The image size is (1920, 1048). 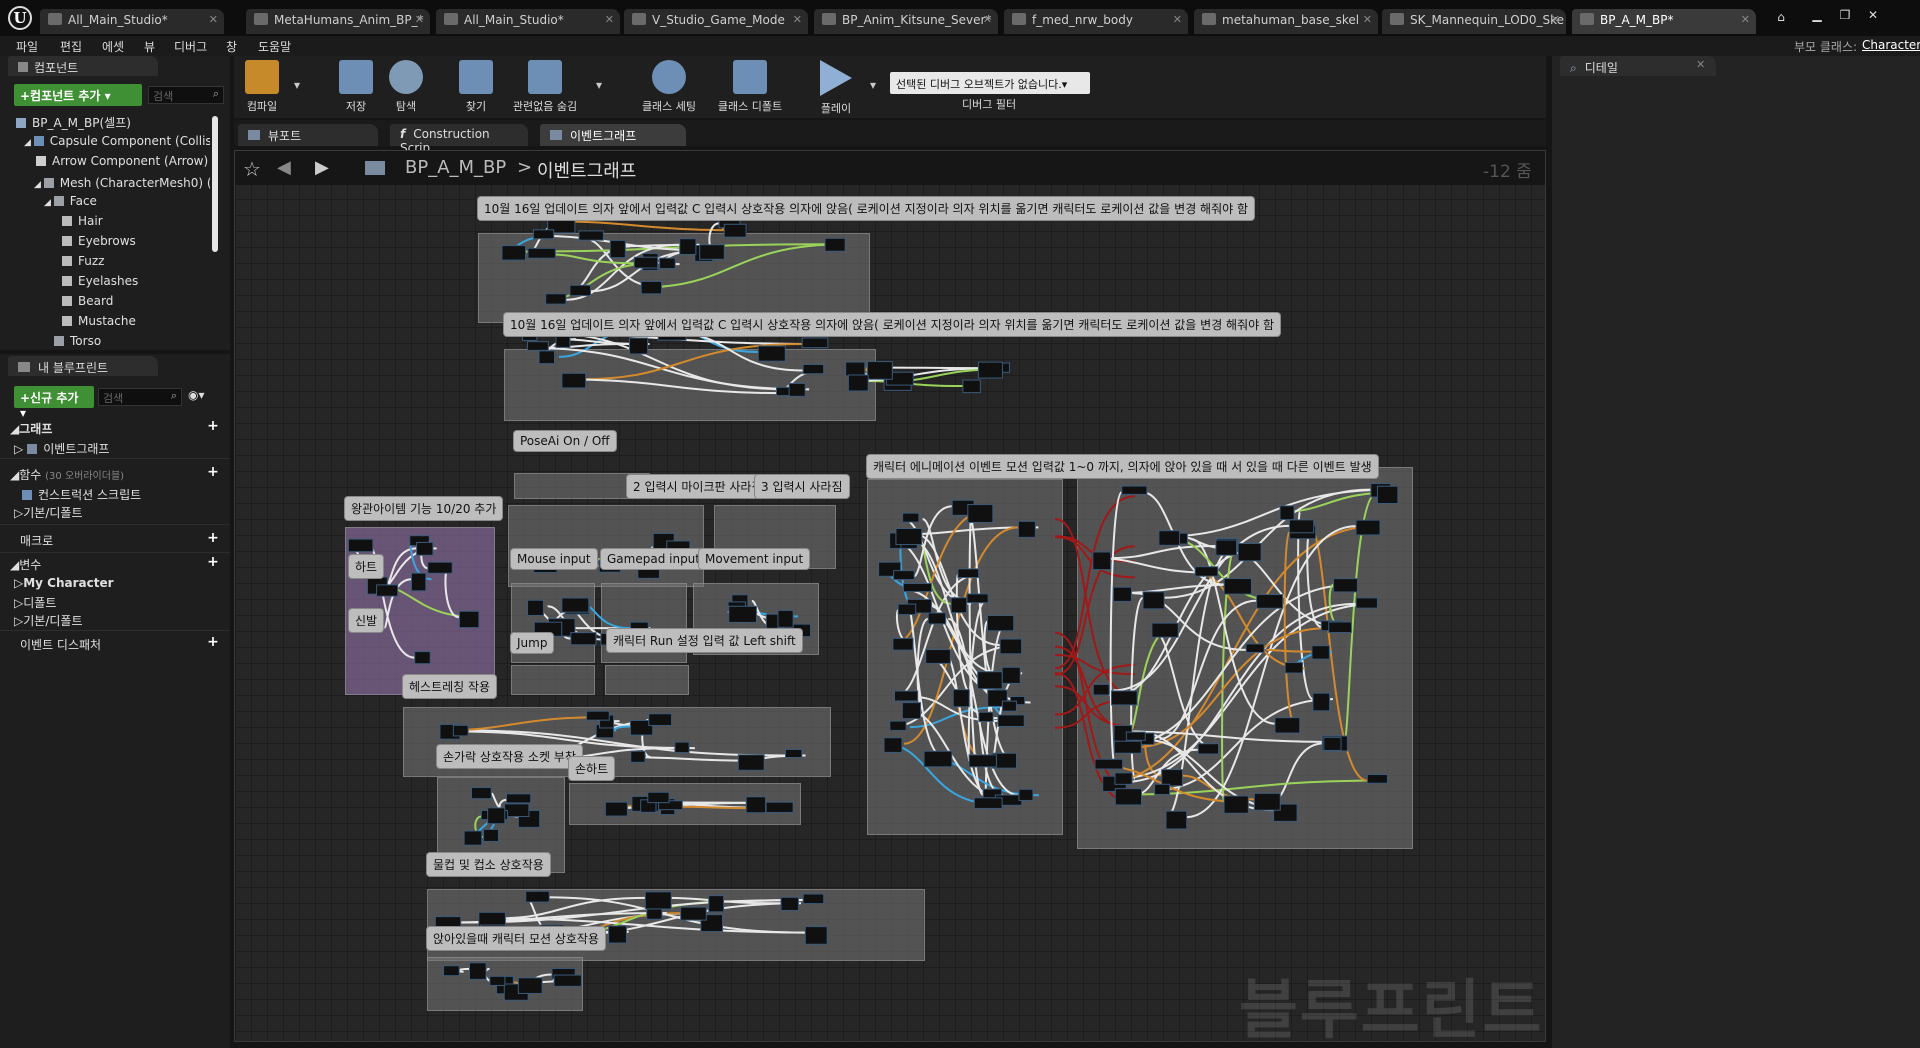 I want to click on components-search-input: 검색 ⌕, so click(x=186, y=95).